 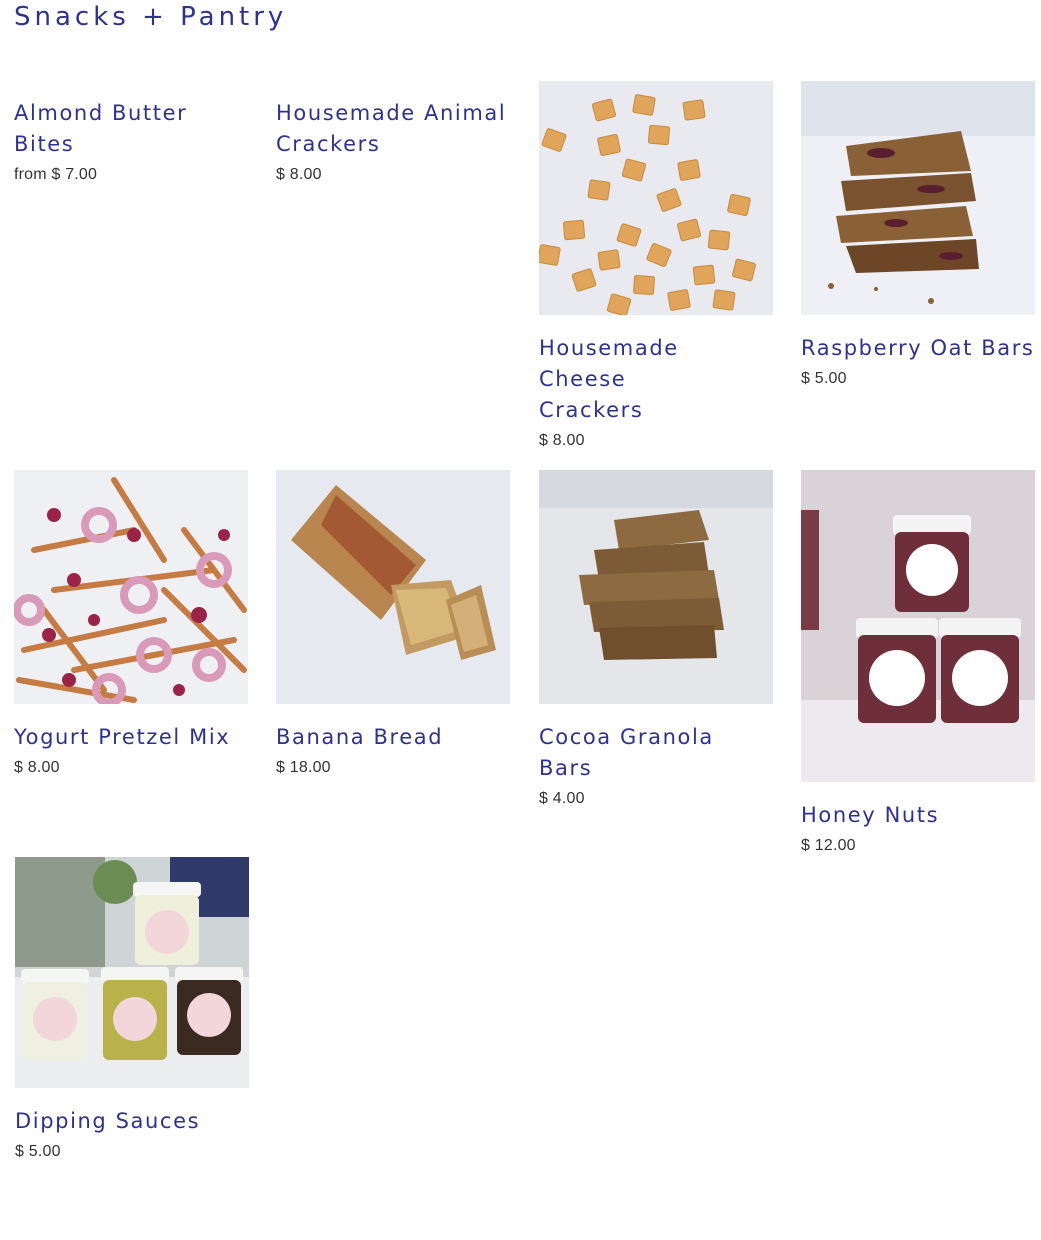 I want to click on product-card: Banana Bread $ 18.00, so click(x=393, y=623).